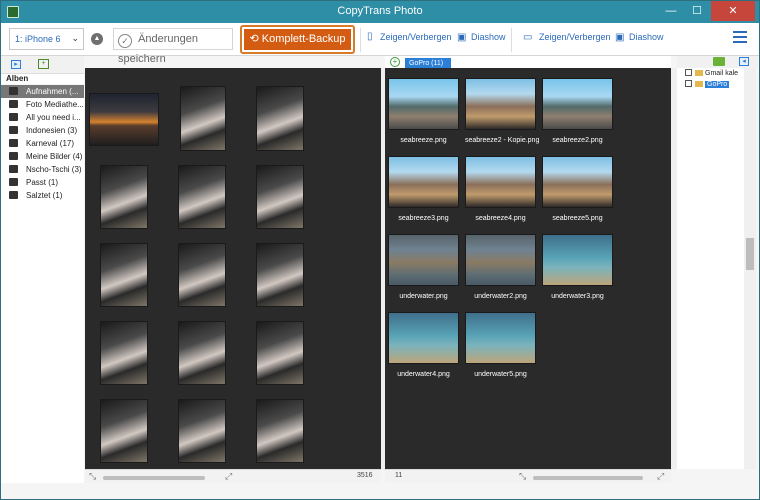  I want to click on photo-caption: seabreeze4.png, so click(500, 218).